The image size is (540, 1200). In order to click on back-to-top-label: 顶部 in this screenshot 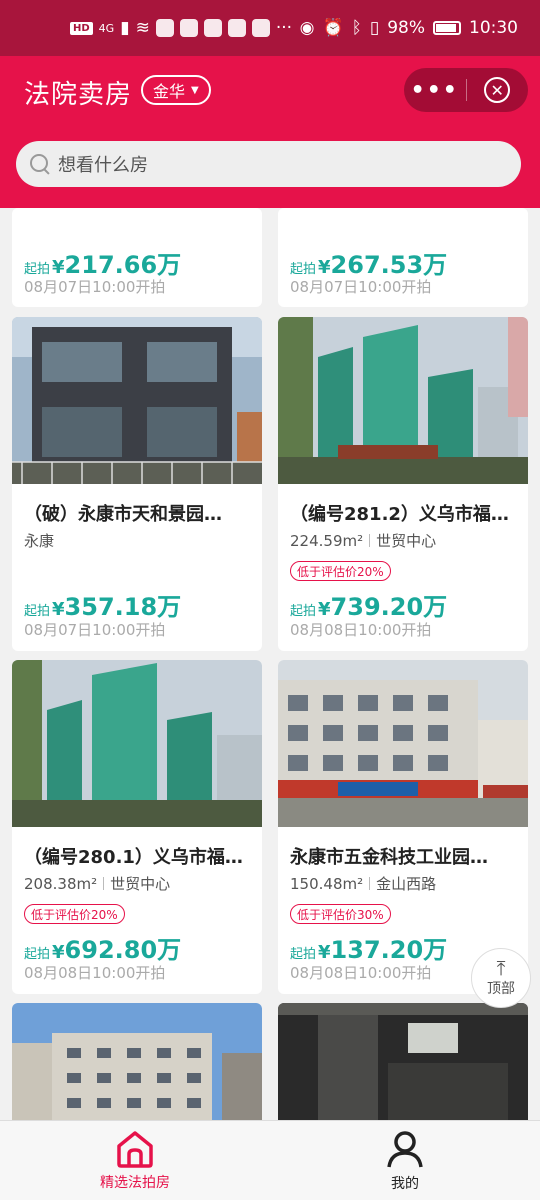, I will do `click(501, 989)`.